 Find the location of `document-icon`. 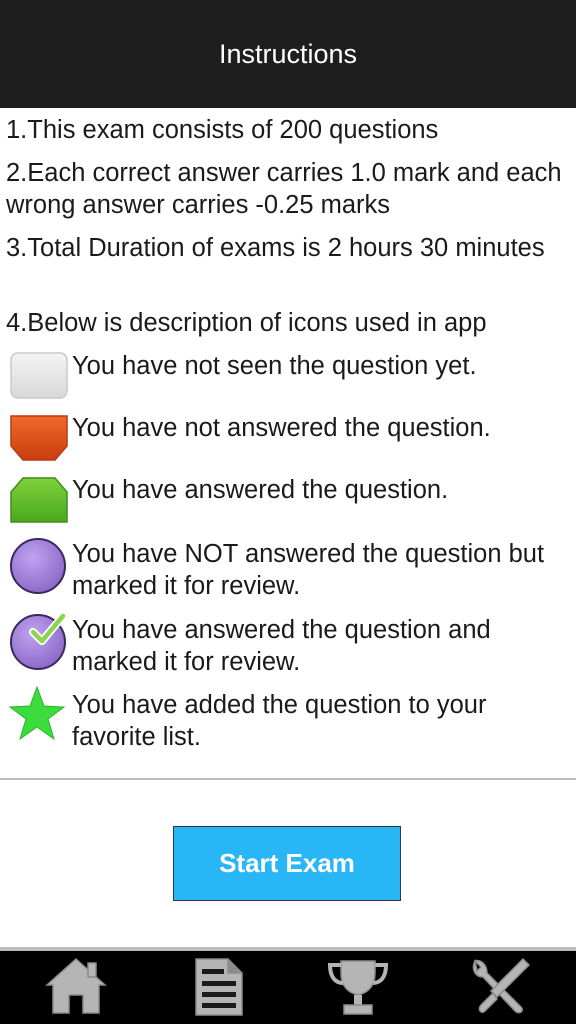

document-icon is located at coordinates (218, 988).